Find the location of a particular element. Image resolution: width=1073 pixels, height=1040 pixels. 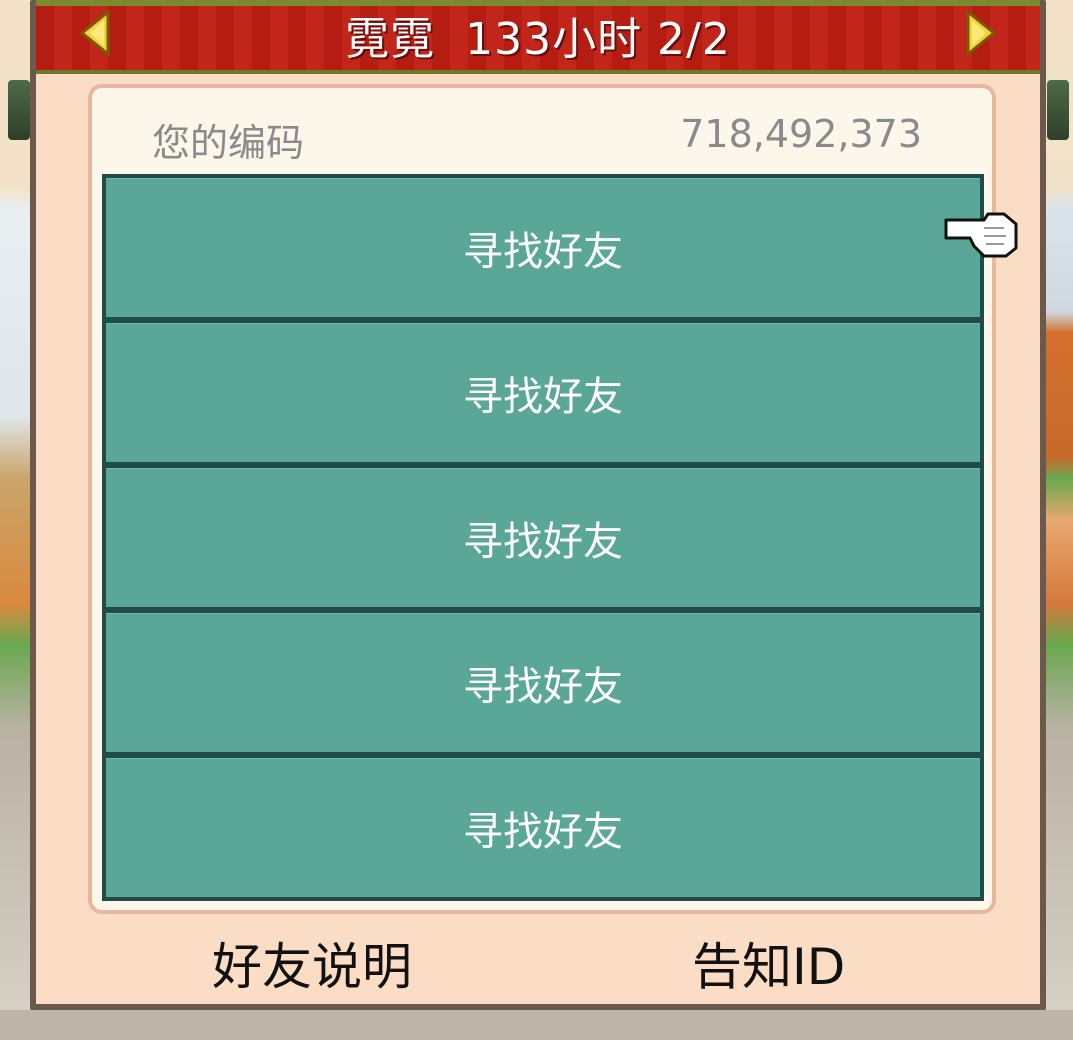

next-page-button is located at coordinates (981, 33).